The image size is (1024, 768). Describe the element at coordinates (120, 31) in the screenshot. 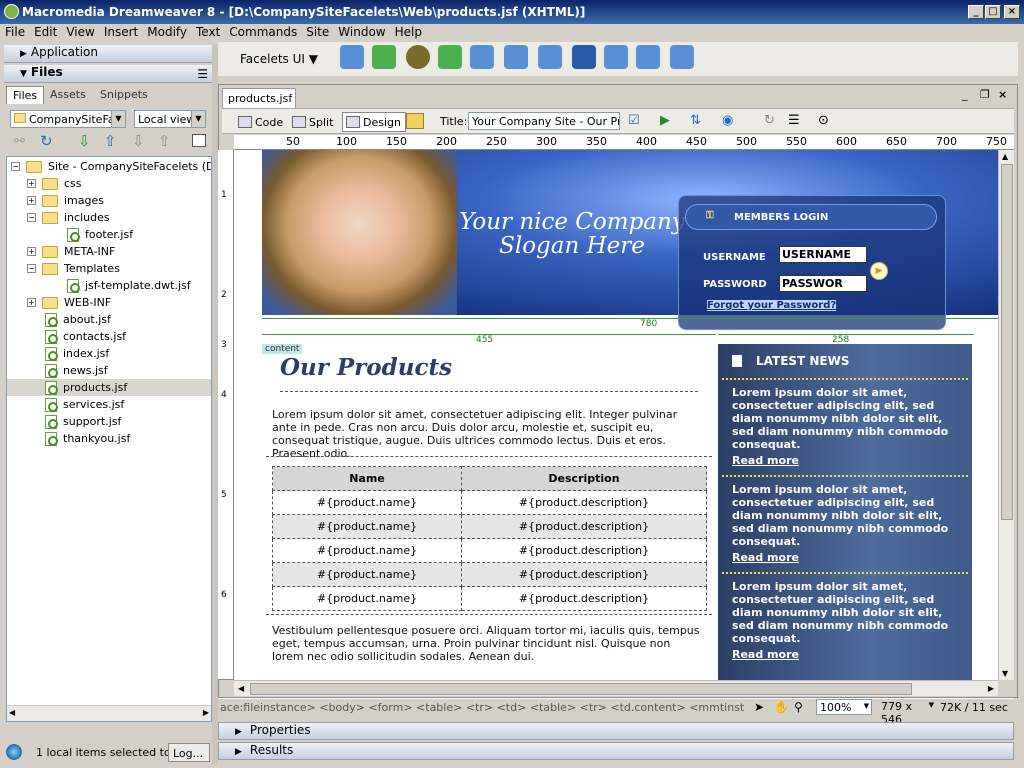

I see `menu-insert: Insert` at that location.